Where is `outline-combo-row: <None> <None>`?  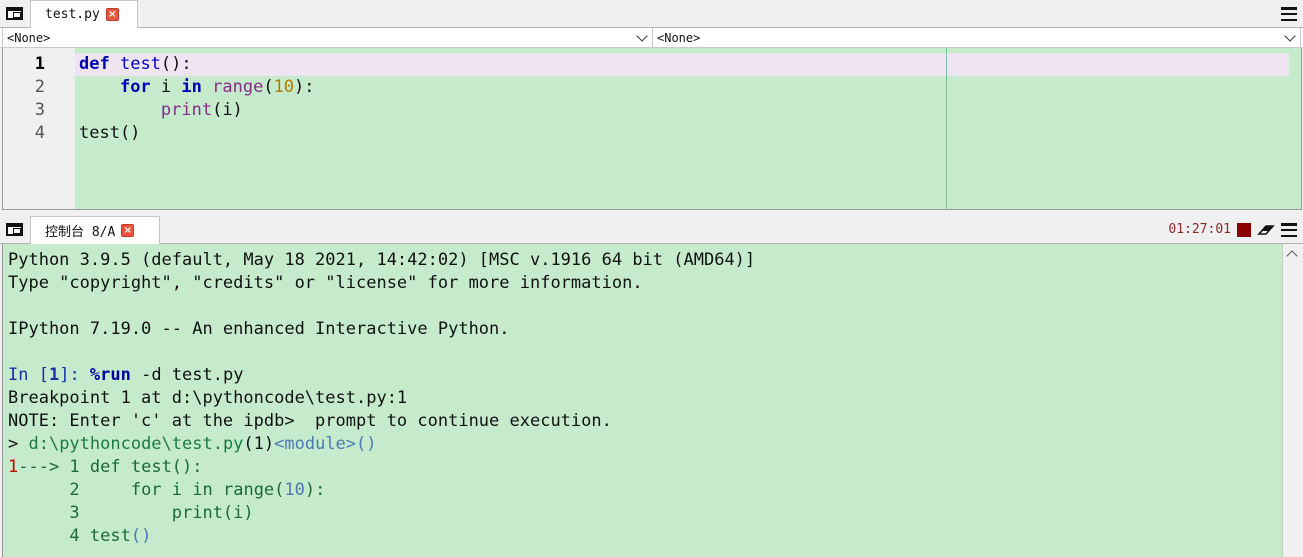
outline-combo-row: <None> <None> is located at coordinates (651, 38).